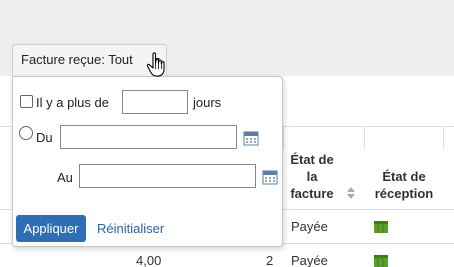 This screenshot has width=454, height=267. I want to click on to-date-input, so click(167, 176).